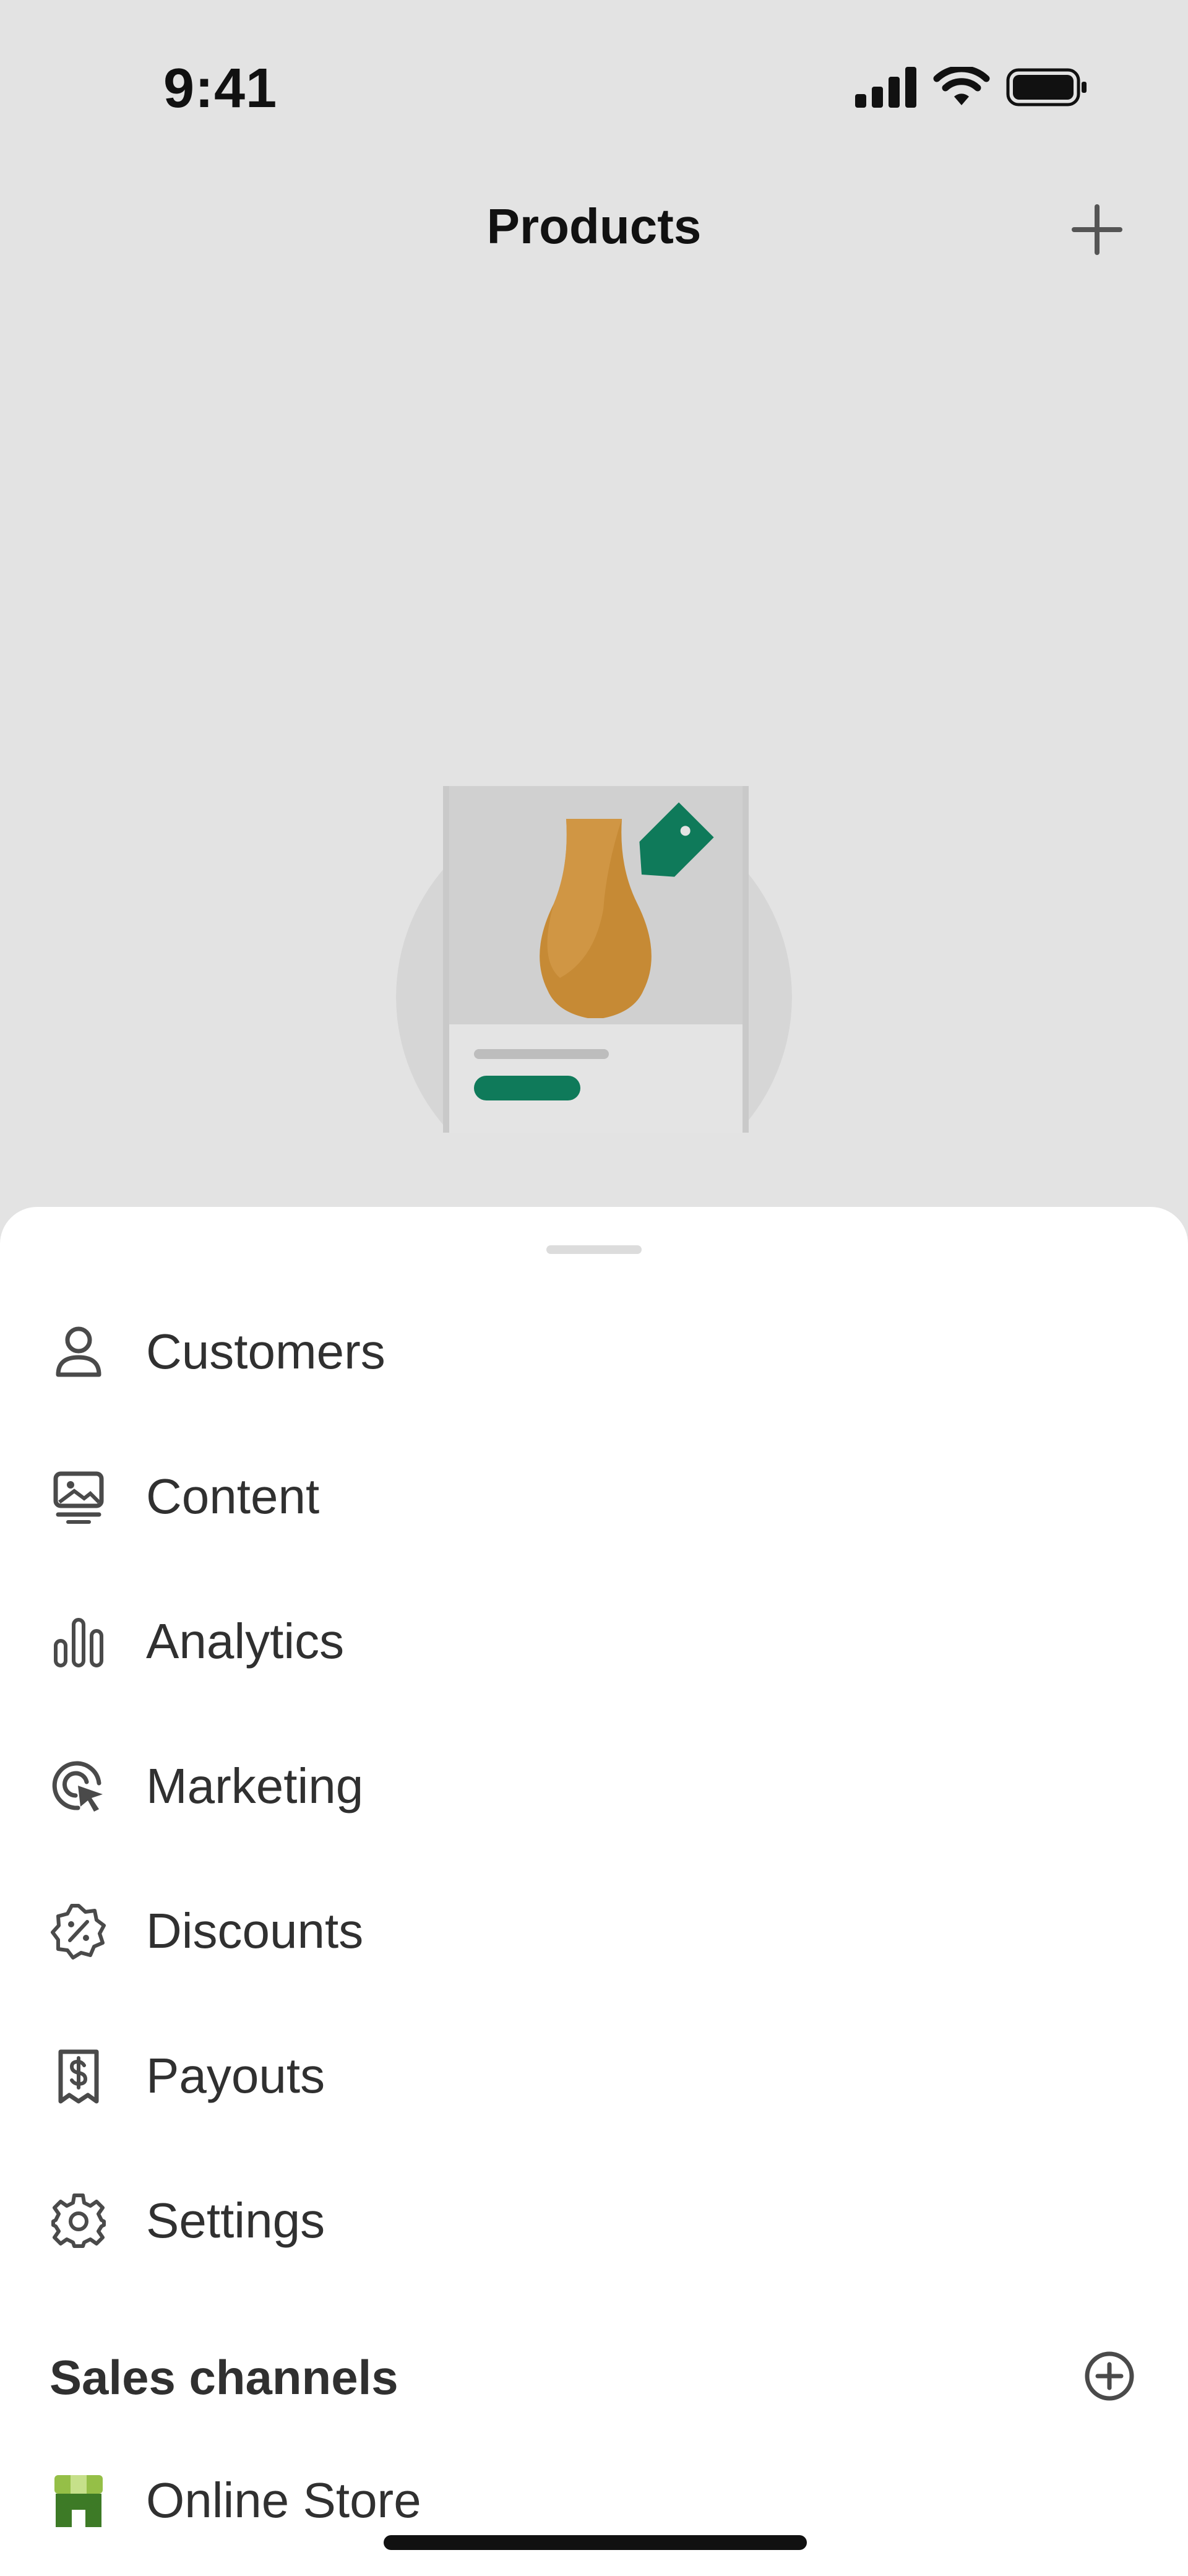 Image resolution: width=1188 pixels, height=2576 pixels. What do you see at coordinates (595, 2542) in the screenshot?
I see `home-indicator` at bounding box center [595, 2542].